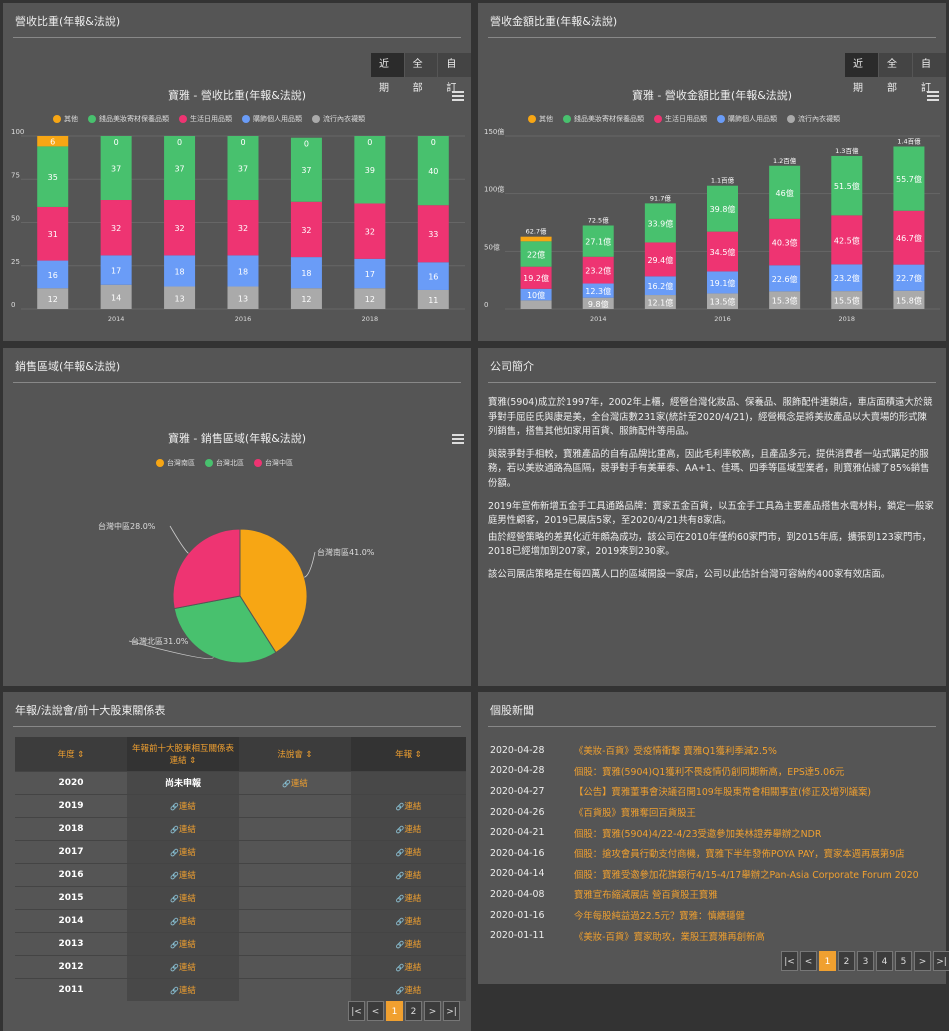 This screenshot has width=949, height=1031. What do you see at coordinates (295, 754) in the screenshot?
I see `column-header-conference: 法說會 ⇕` at bounding box center [295, 754].